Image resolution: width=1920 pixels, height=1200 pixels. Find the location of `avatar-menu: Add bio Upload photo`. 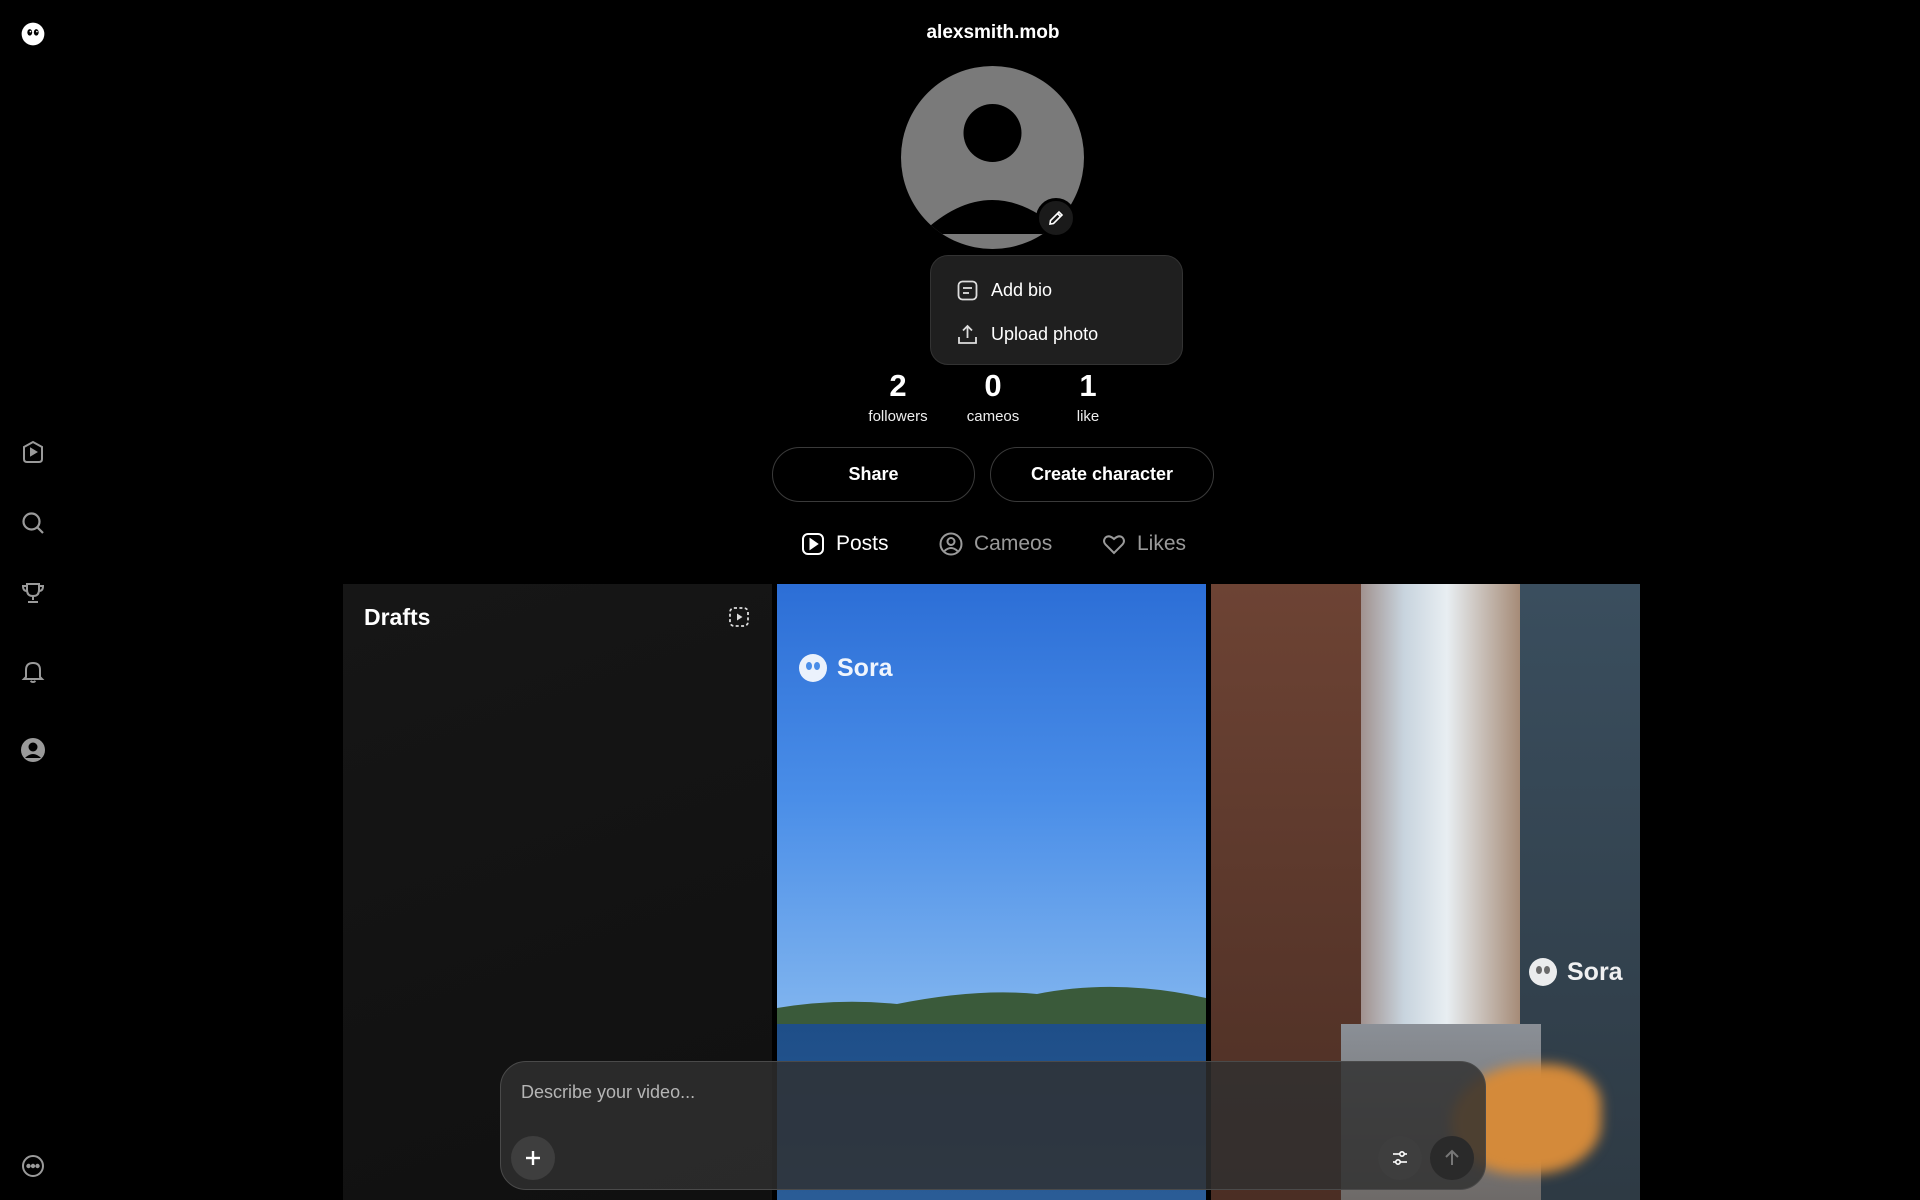

avatar-menu: Add bio Upload photo is located at coordinates (1056, 310).